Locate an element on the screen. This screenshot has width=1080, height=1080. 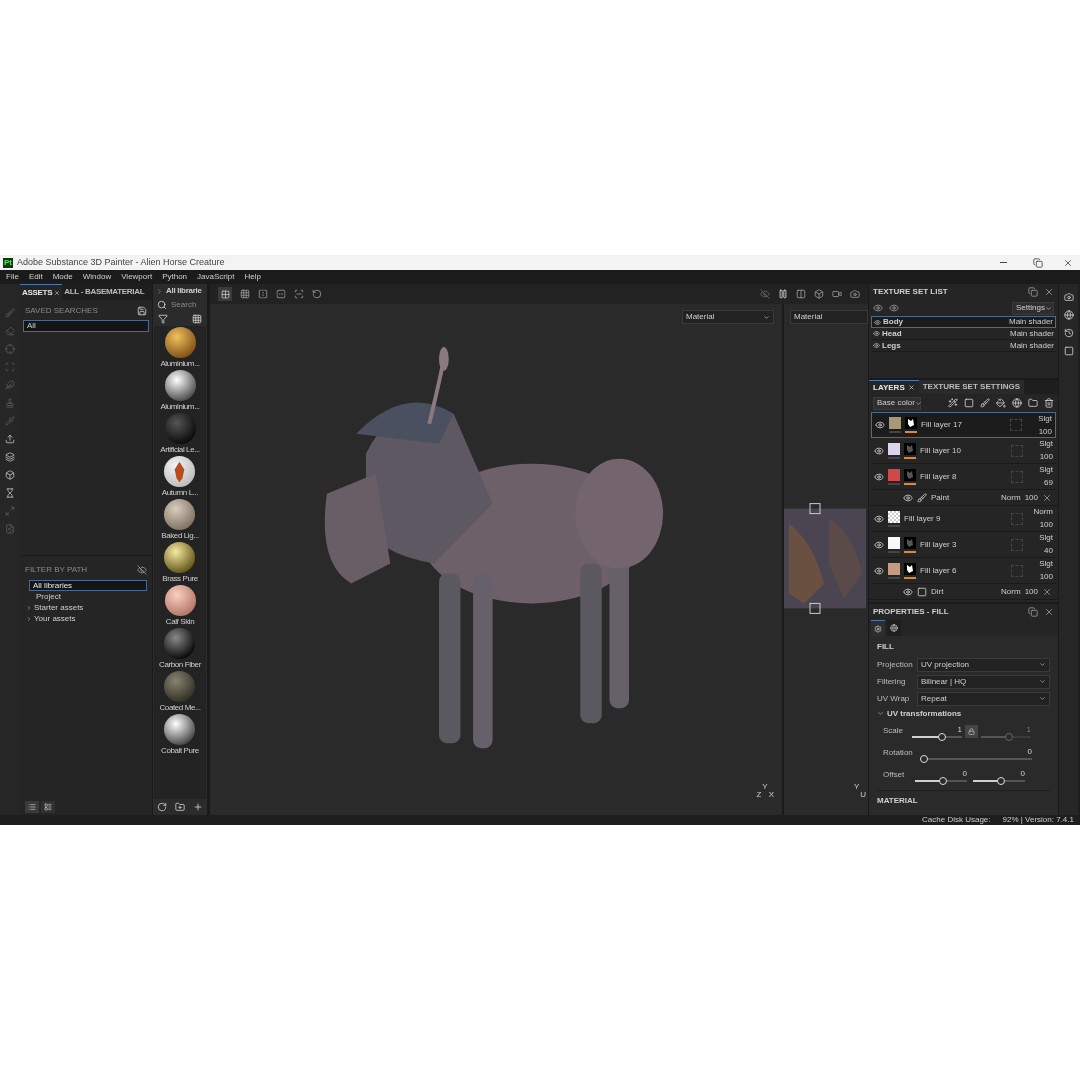
menu-item: Edit is located at coordinates (35, 277).